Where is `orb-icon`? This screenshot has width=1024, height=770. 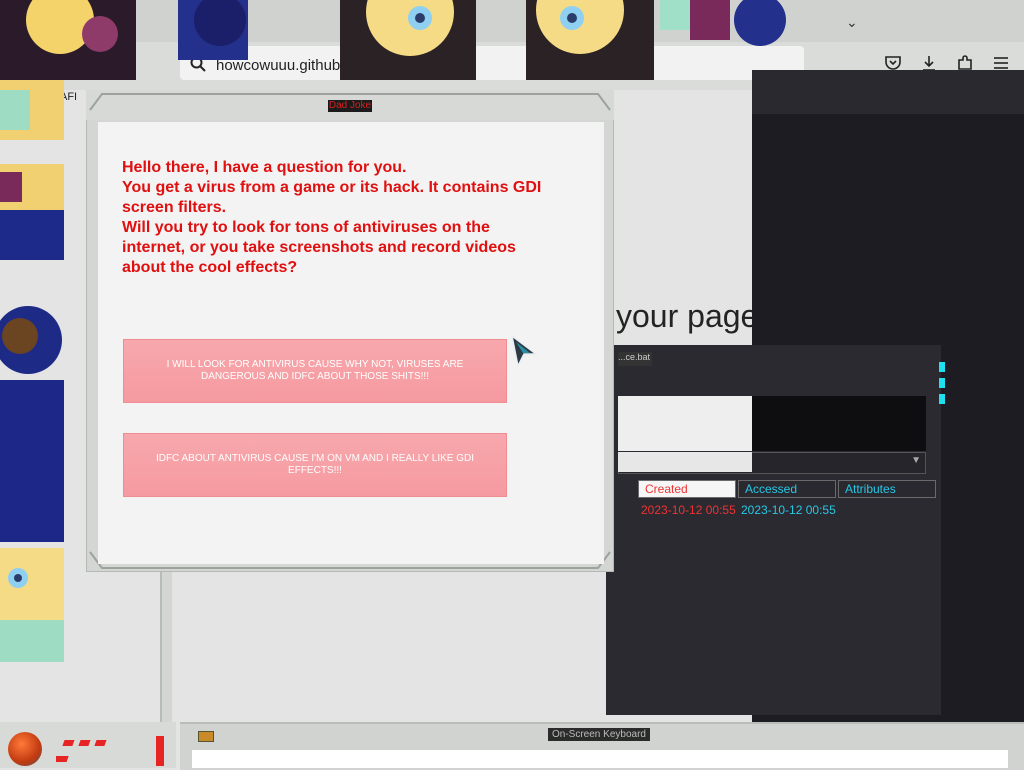
orb-icon is located at coordinates (25, 749).